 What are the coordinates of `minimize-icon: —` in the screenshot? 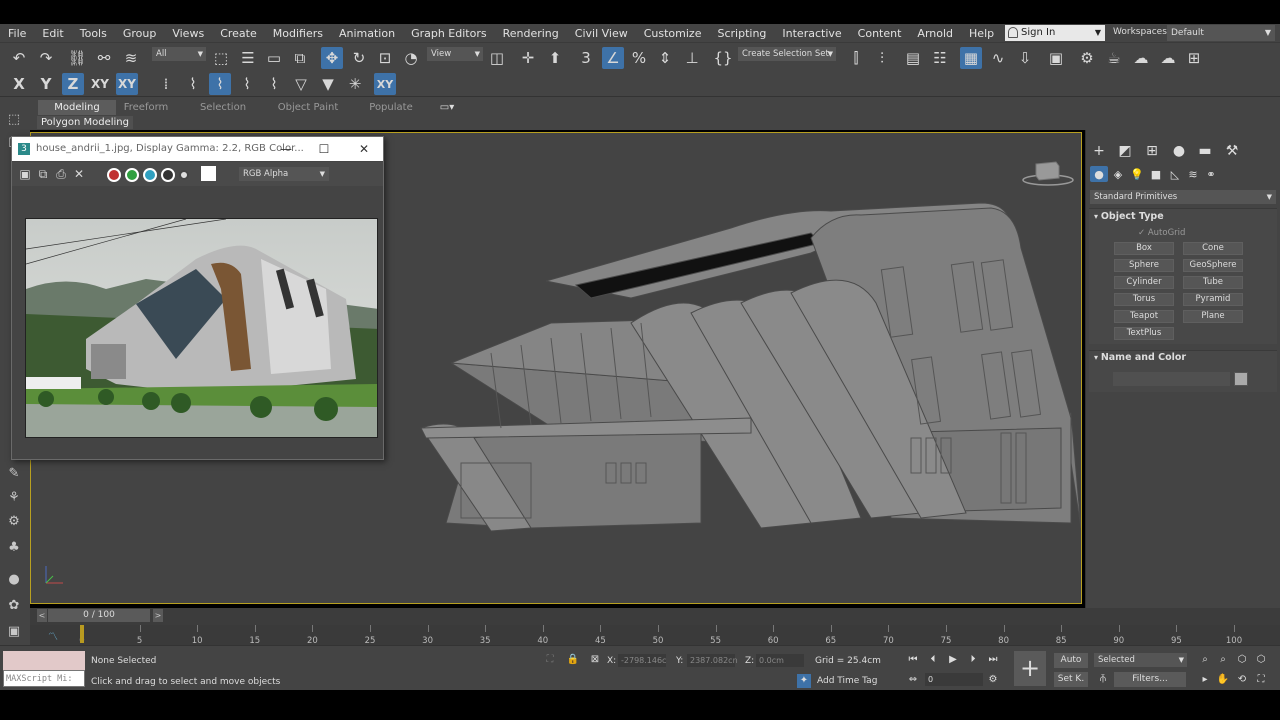 It's located at (286, 149).